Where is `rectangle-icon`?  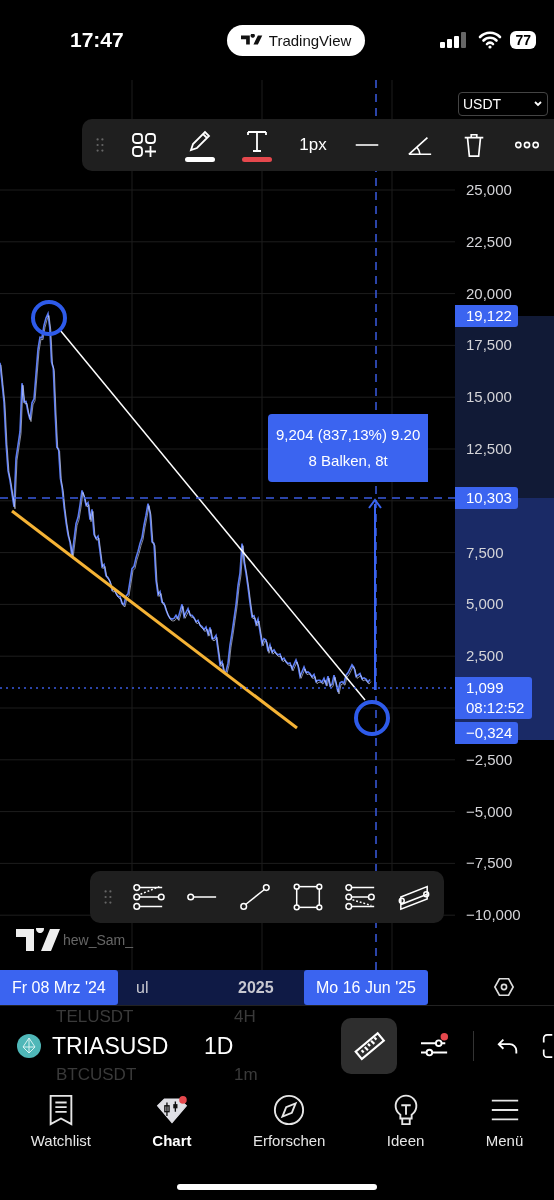
rectangle-icon is located at coordinates (308, 897).